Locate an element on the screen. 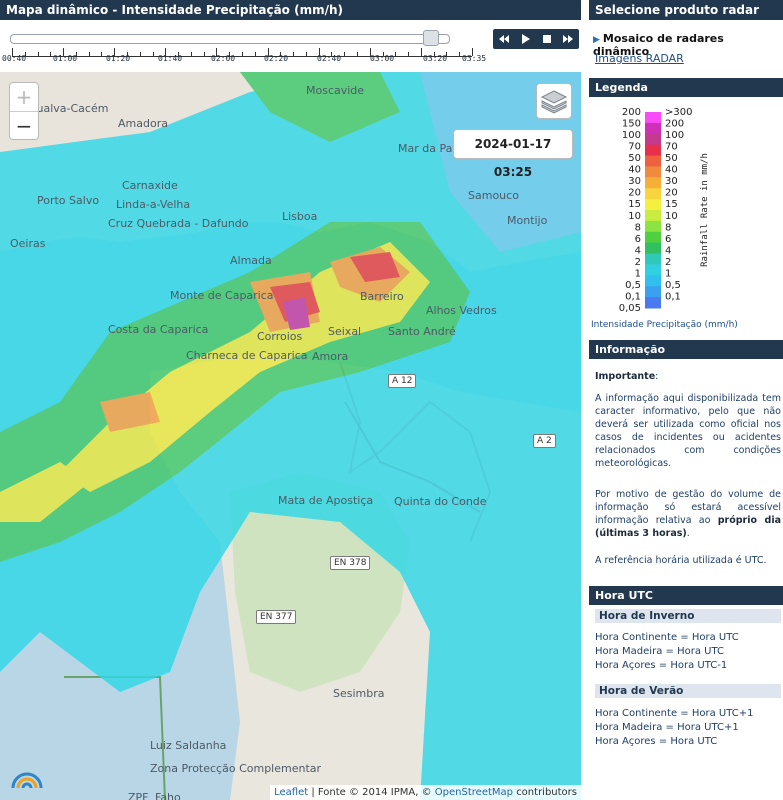 The image size is (783, 800). summer-line-1: Hora Continente = Hora UTC+1 is located at coordinates (674, 713).